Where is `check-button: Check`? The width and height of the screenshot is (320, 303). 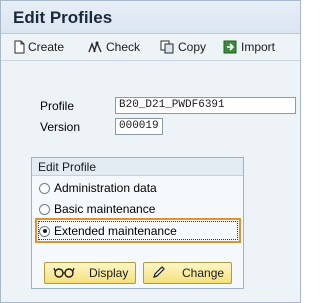 check-button: Check is located at coordinates (113, 47).